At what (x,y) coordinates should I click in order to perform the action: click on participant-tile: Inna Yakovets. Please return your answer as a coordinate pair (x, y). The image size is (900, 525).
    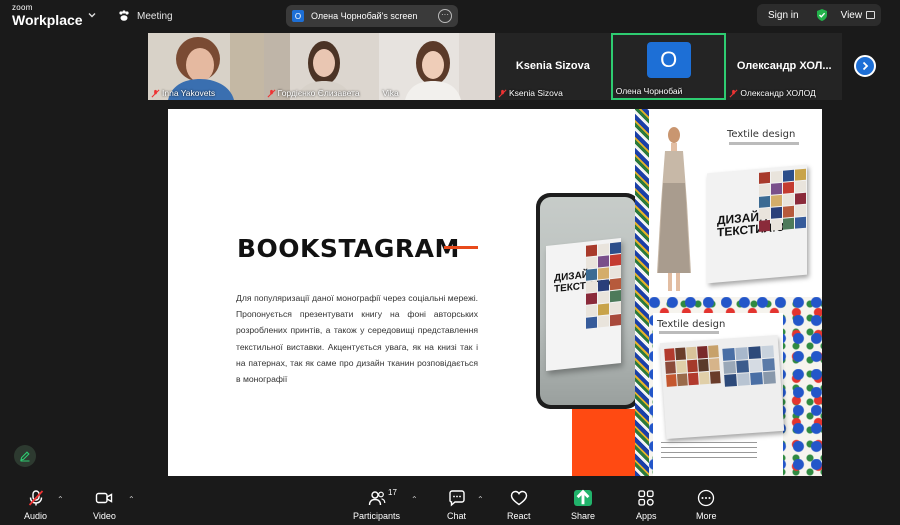
    Looking at the image, I should click on (206, 66).